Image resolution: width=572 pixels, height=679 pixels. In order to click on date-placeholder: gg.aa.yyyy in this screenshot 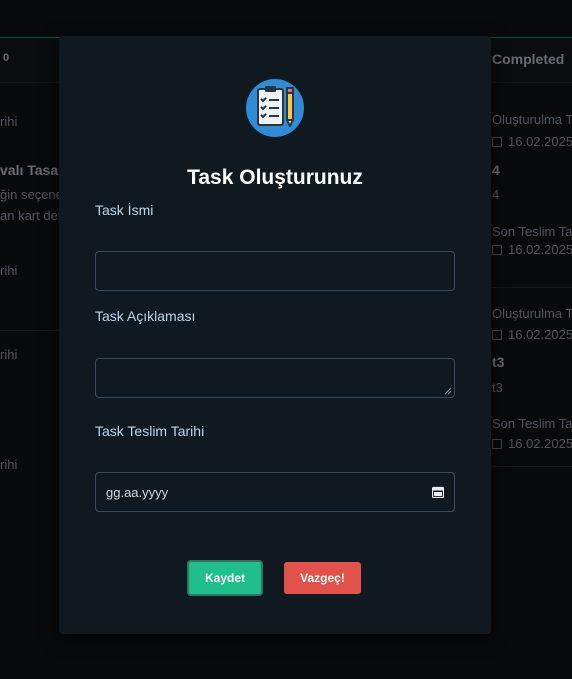, I will do `click(137, 492)`.